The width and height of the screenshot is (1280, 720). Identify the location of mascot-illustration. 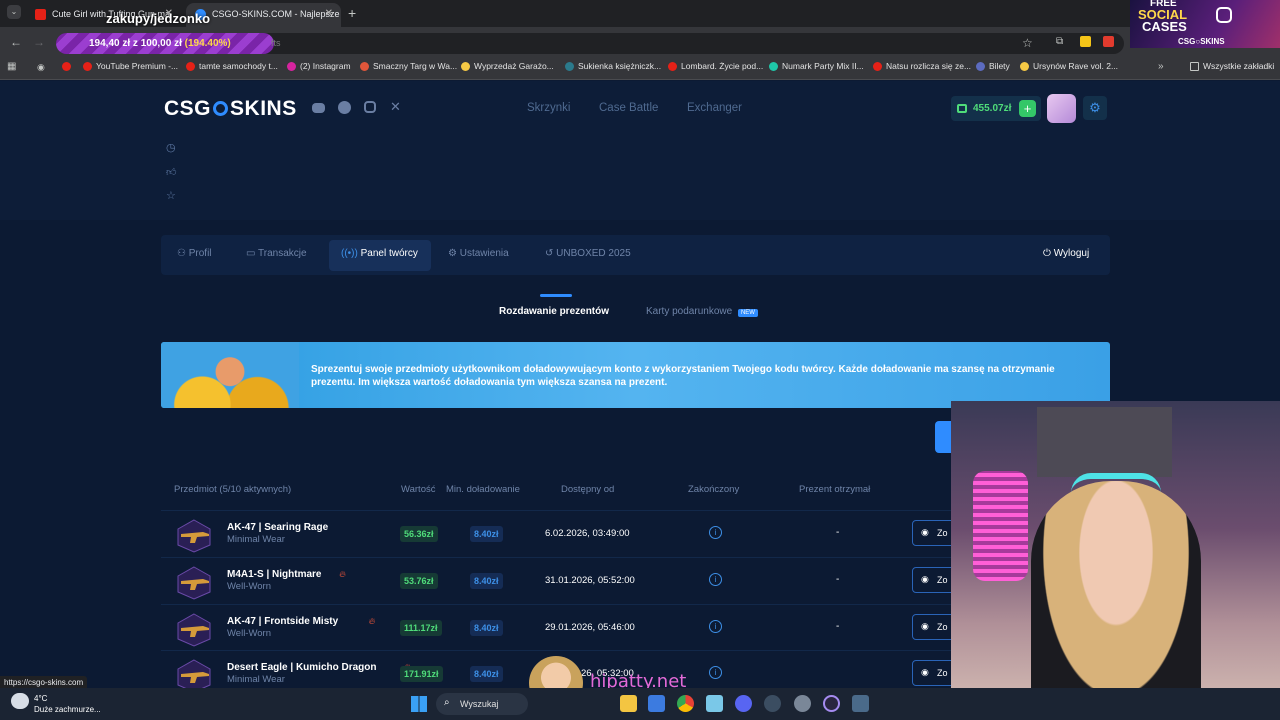
(230, 375).